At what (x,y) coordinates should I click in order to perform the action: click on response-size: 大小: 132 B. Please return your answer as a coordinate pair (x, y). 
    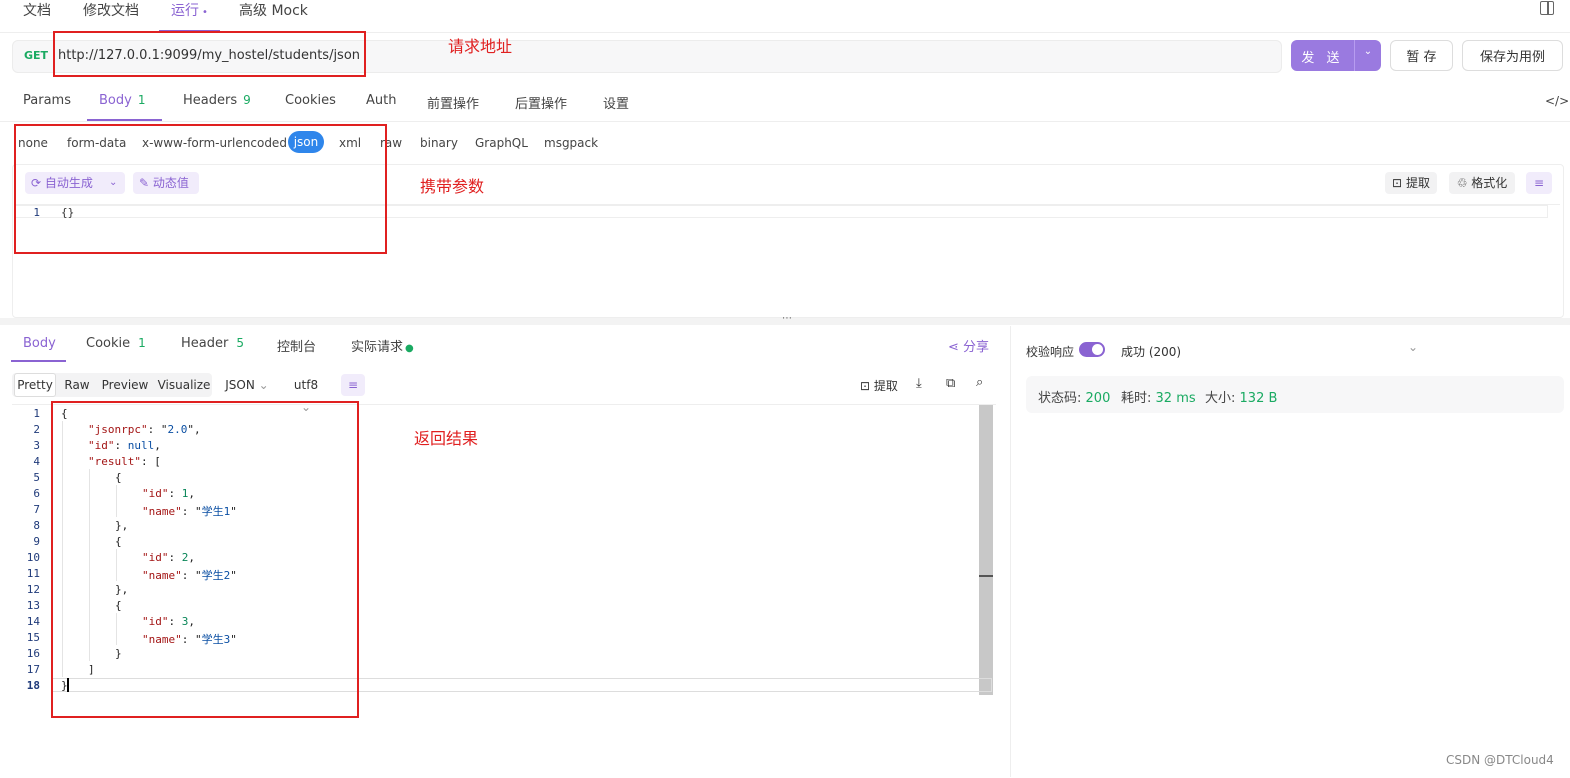
    Looking at the image, I should click on (1241, 396).